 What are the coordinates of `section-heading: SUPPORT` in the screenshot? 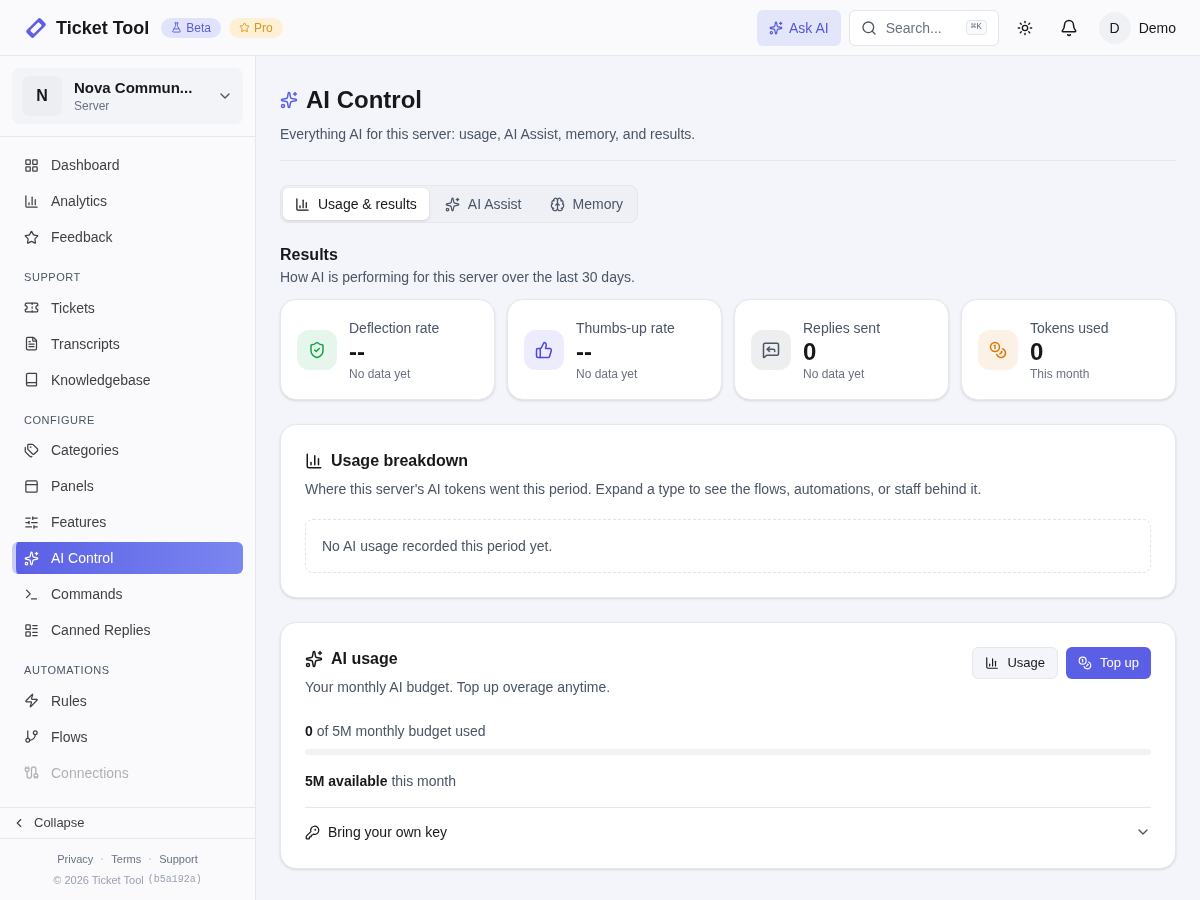 It's located at (52, 277).